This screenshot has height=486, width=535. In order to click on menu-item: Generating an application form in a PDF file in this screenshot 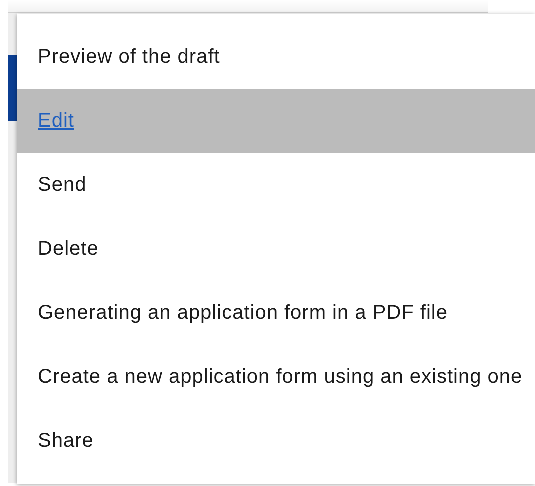, I will do `click(276, 313)`.